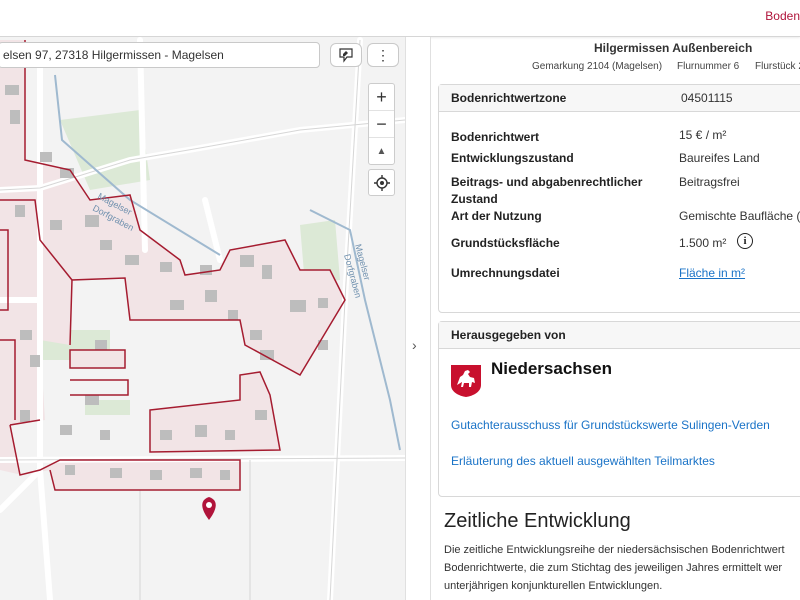  What do you see at coordinates (496, 216) in the screenshot?
I see `row-label: Art der Nutzung` at bounding box center [496, 216].